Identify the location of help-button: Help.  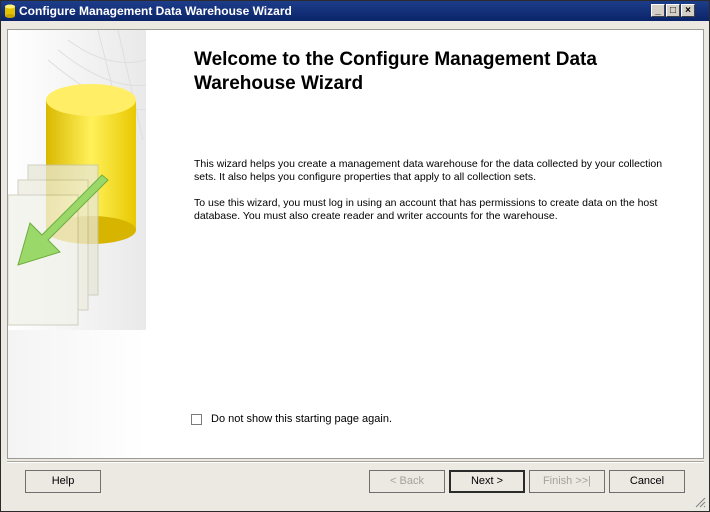
(63, 481).